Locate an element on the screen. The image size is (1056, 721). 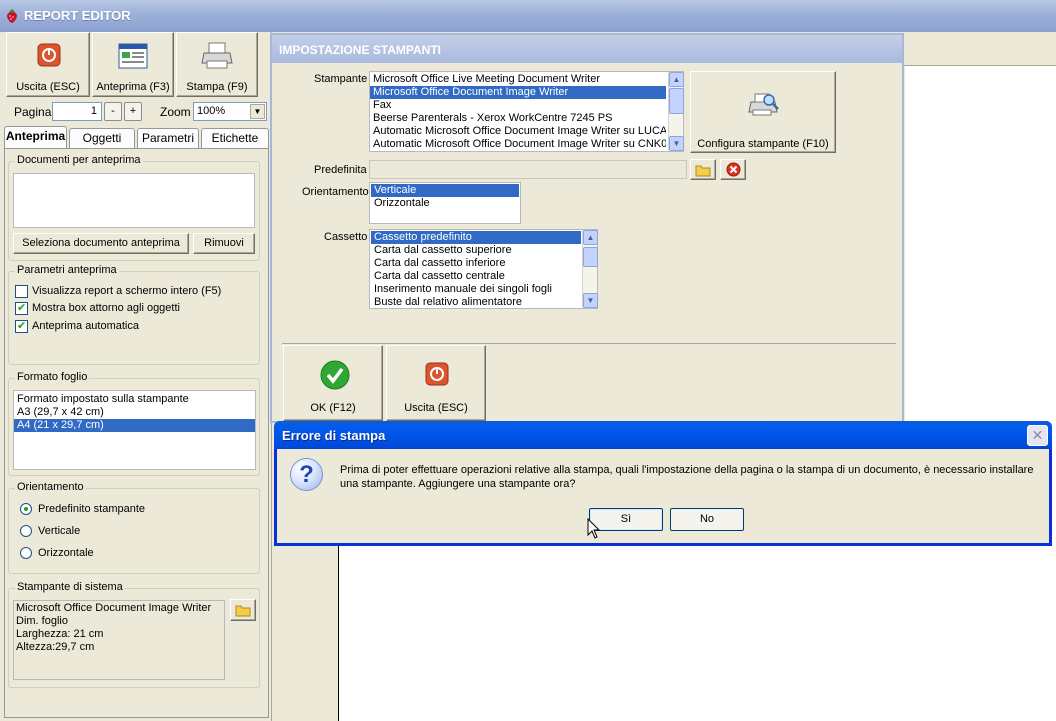
page-prev-button: - is located at coordinates (113, 111).